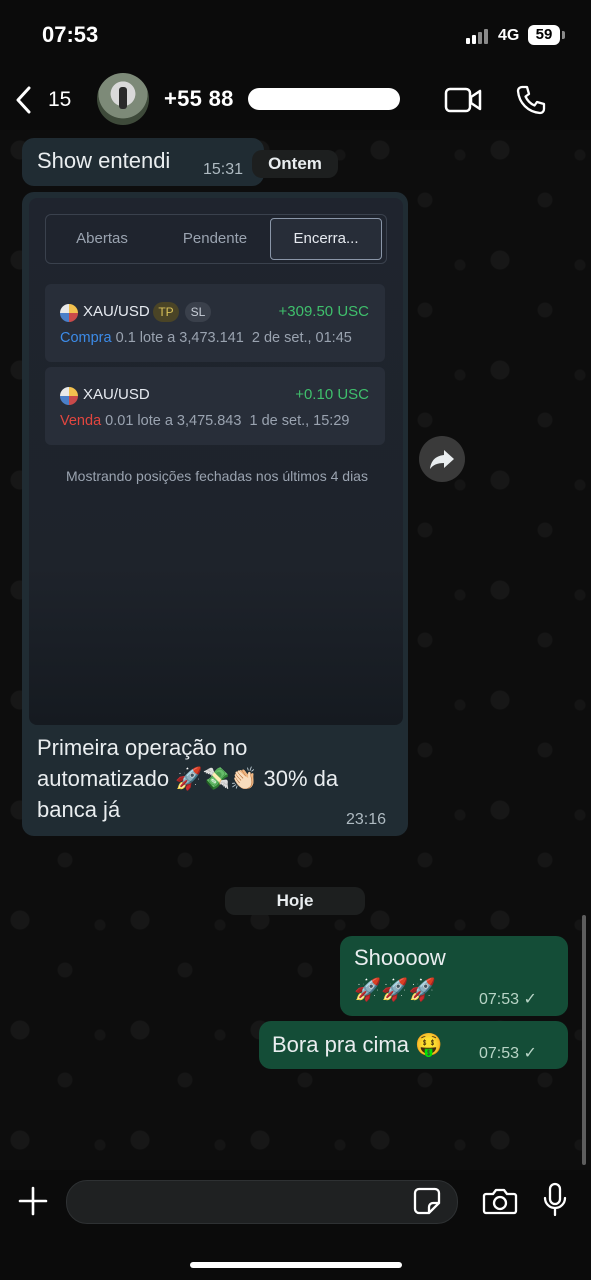  I want to click on signal-icon, so click(479, 36).